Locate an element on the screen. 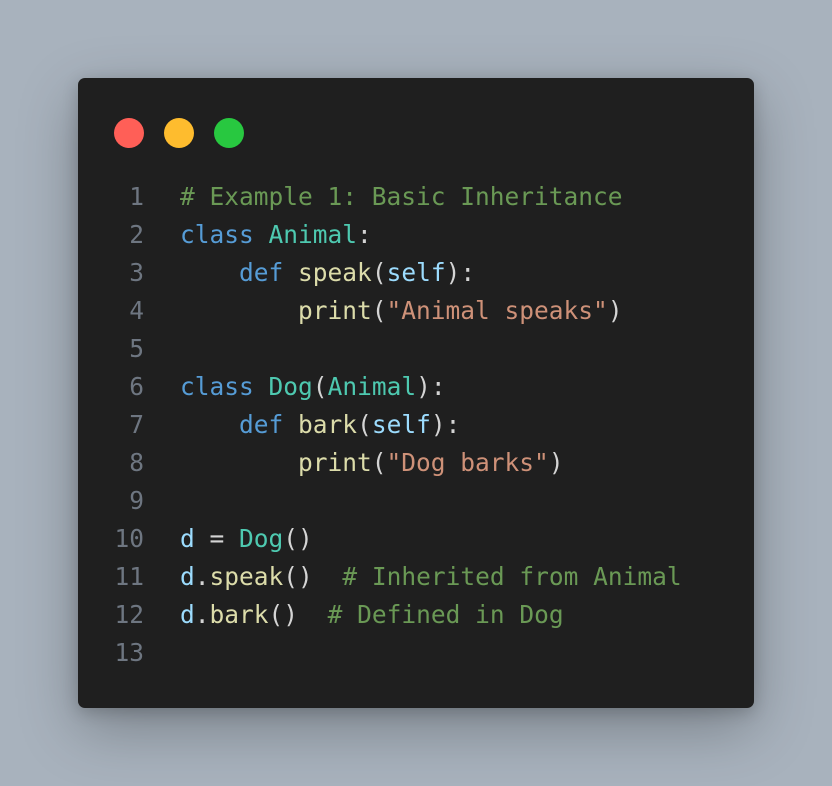 This screenshot has width=832, height=786. close-dot-icon is located at coordinates (129, 133).